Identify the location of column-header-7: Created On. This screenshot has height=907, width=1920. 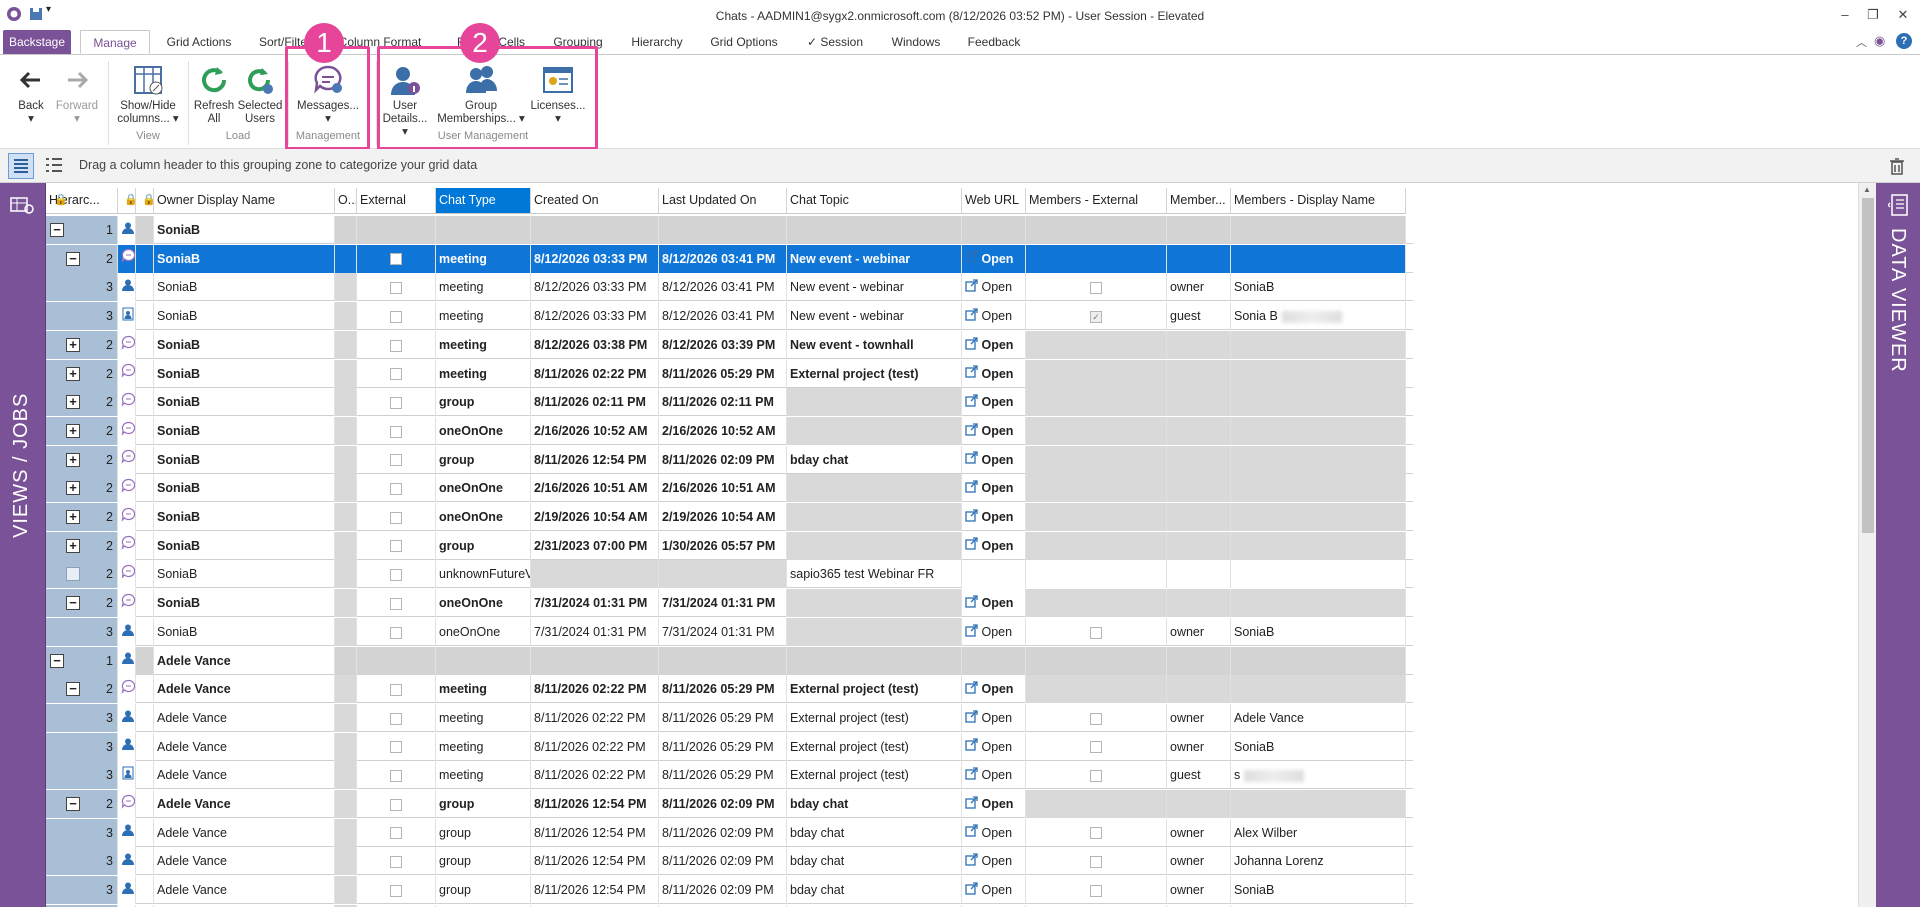
(595, 201).